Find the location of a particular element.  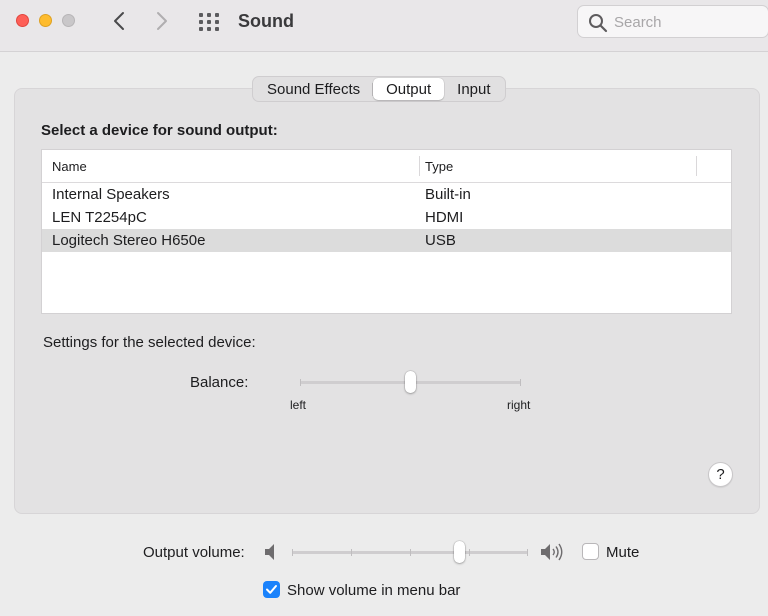

question-mark-icon: ? is located at coordinates (720, 474).